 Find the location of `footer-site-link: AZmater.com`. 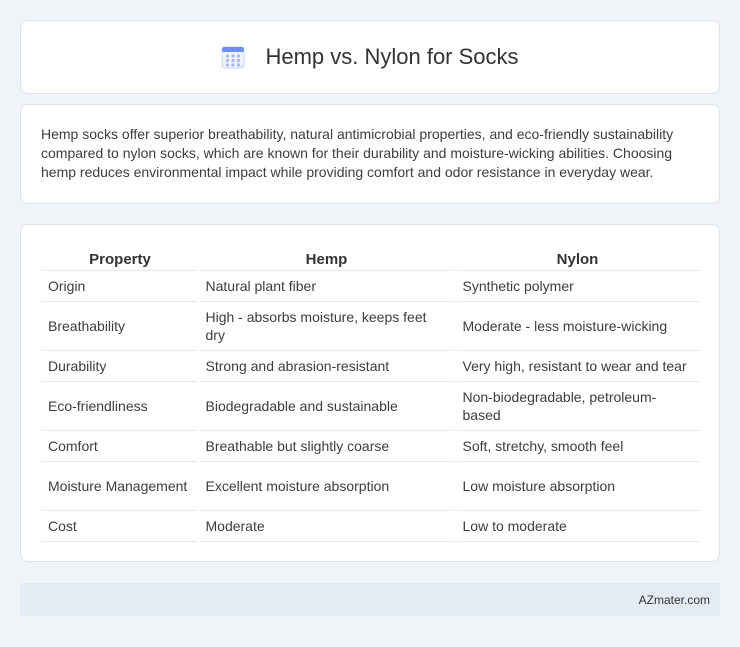

footer-site-link: AZmater.com is located at coordinates (674, 600).